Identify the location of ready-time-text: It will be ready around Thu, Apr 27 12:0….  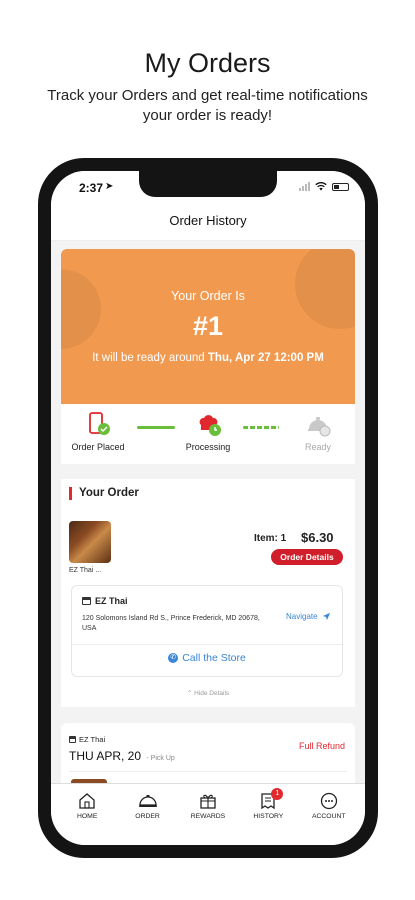
(208, 358).